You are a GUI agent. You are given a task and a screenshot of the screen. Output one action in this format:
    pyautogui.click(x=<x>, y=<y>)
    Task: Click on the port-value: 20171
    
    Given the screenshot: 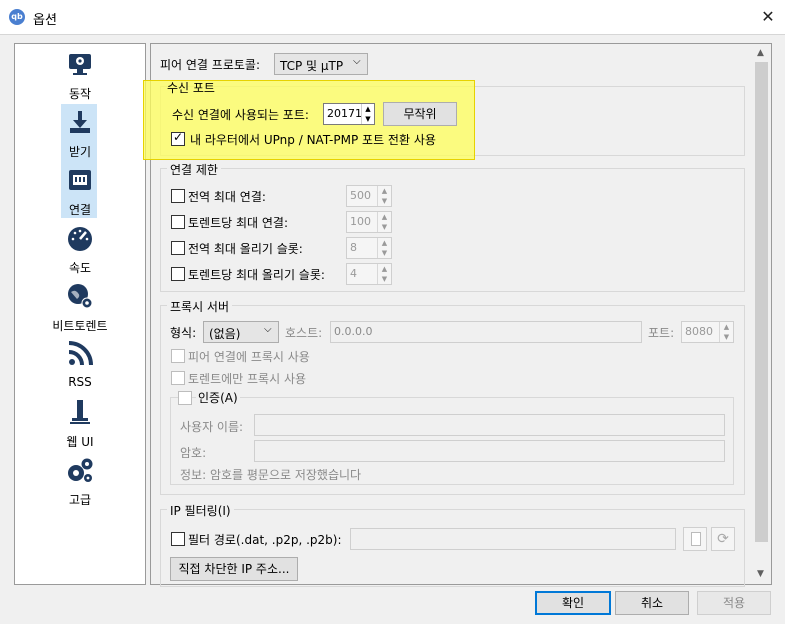 What is the action you would take?
    pyautogui.click(x=344, y=113)
    